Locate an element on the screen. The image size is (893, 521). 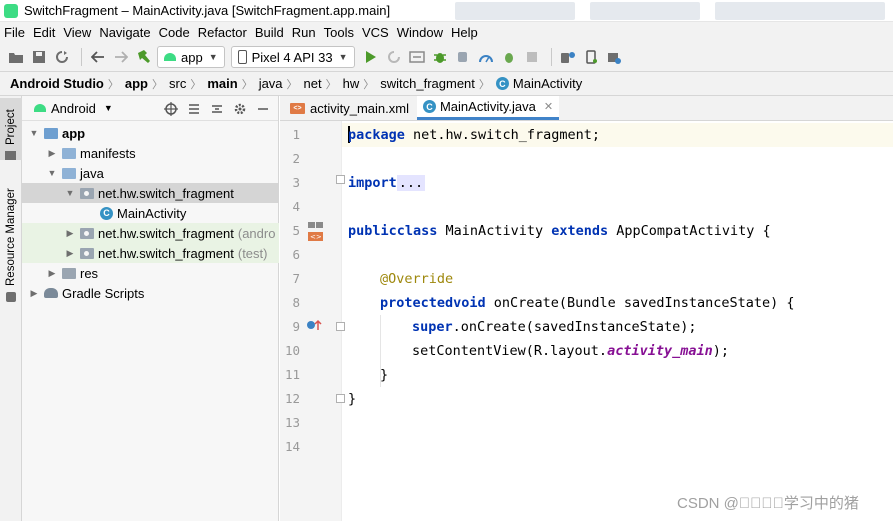
run-icon is located at coordinates (371, 57).